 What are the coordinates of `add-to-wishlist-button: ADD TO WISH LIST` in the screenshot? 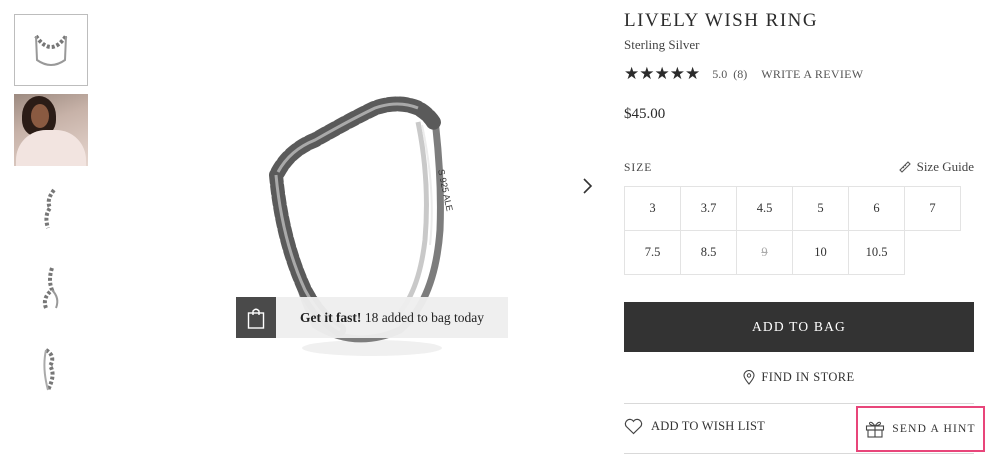 It's located at (694, 426).